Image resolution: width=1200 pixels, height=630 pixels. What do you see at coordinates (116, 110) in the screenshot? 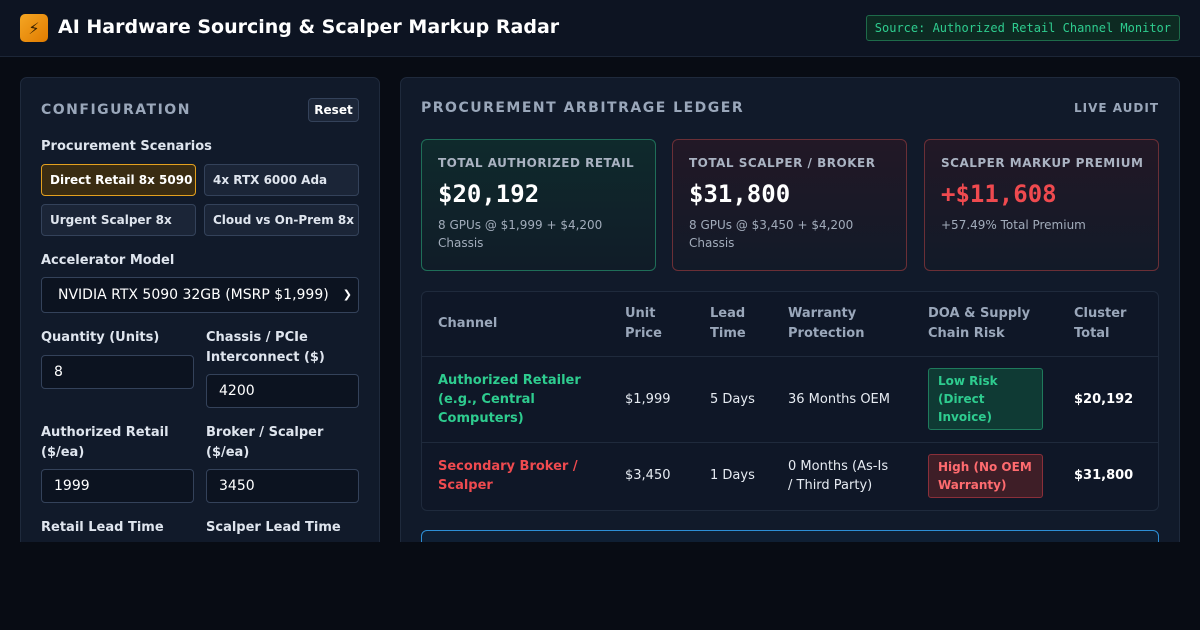
I see `configuration-title: CONFIGURATION` at bounding box center [116, 110].